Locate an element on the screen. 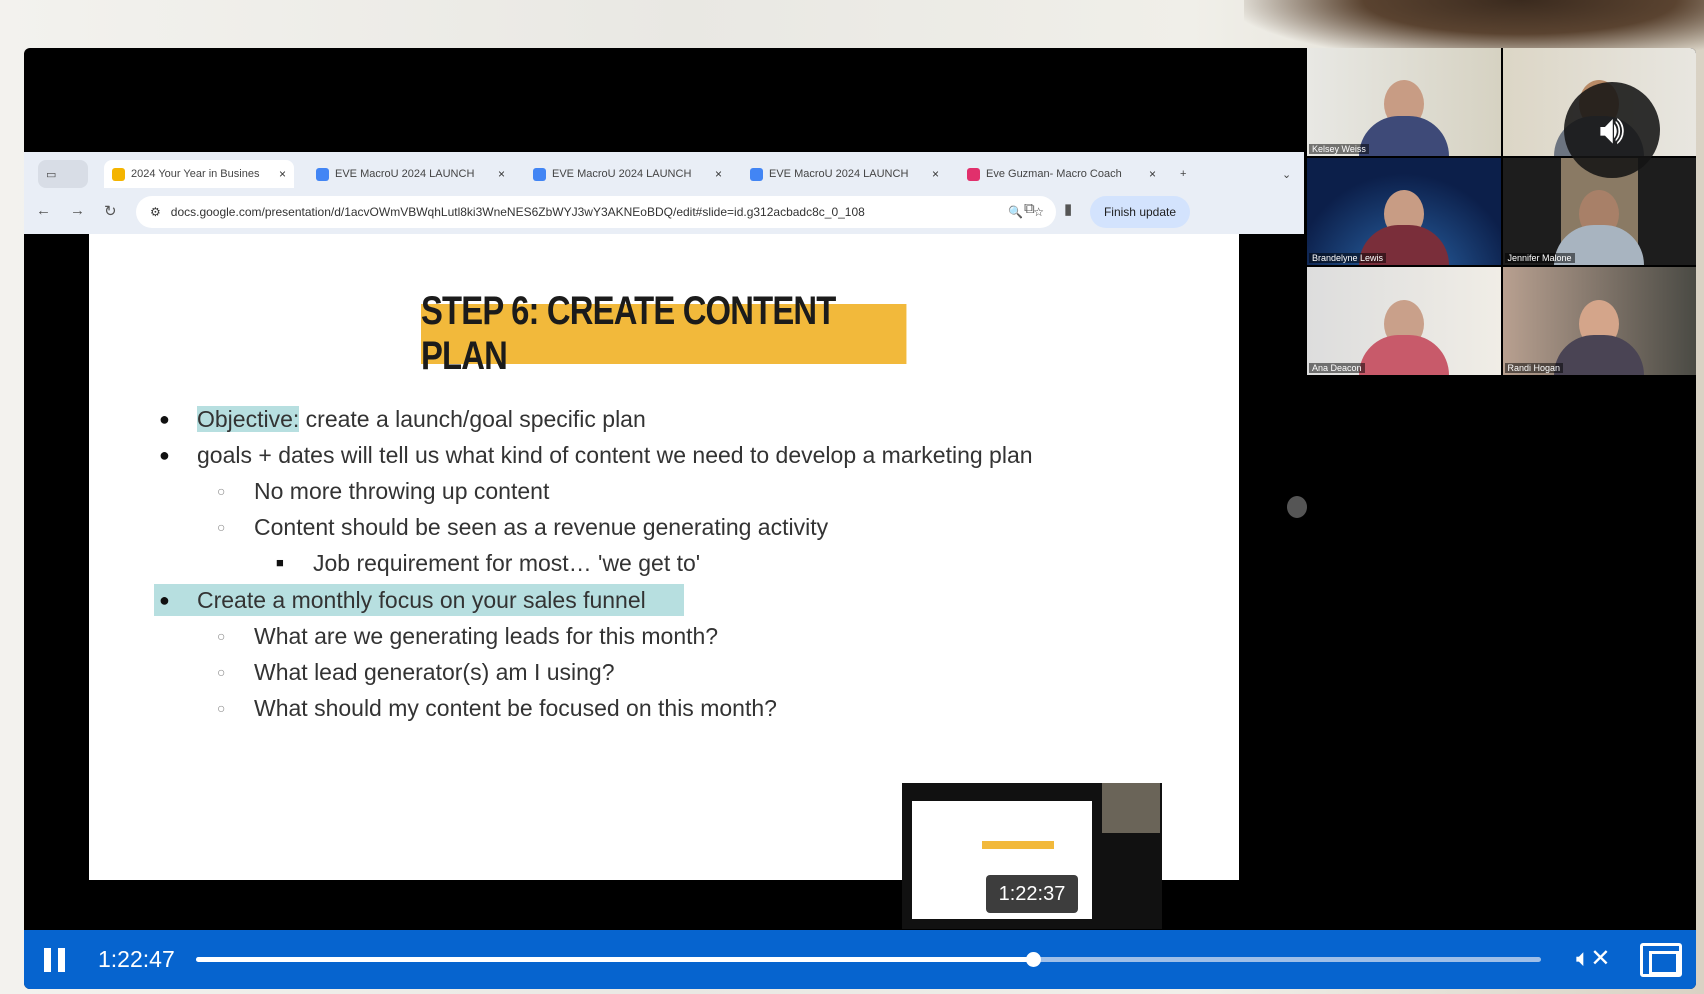  unmute-speaker-button: 🔊︎ is located at coordinates (1612, 130).